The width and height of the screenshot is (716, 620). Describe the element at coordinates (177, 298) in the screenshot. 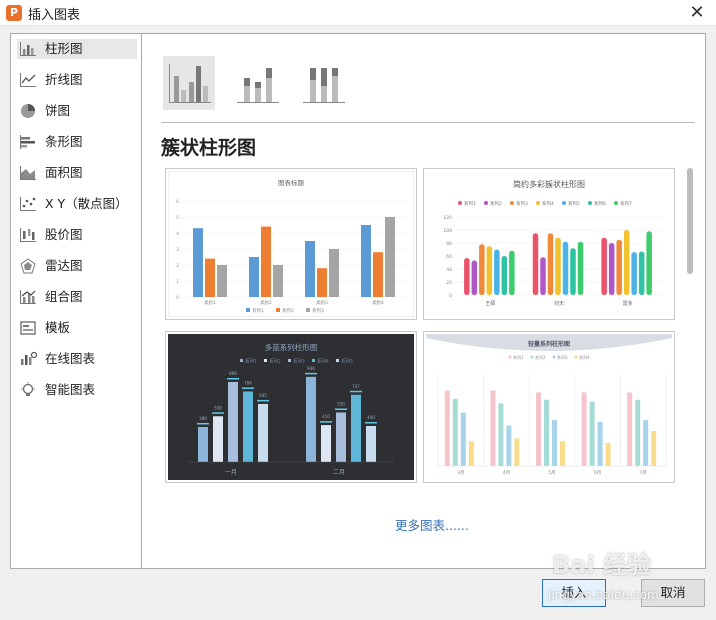

I see `y-tick-label: 0` at that location.